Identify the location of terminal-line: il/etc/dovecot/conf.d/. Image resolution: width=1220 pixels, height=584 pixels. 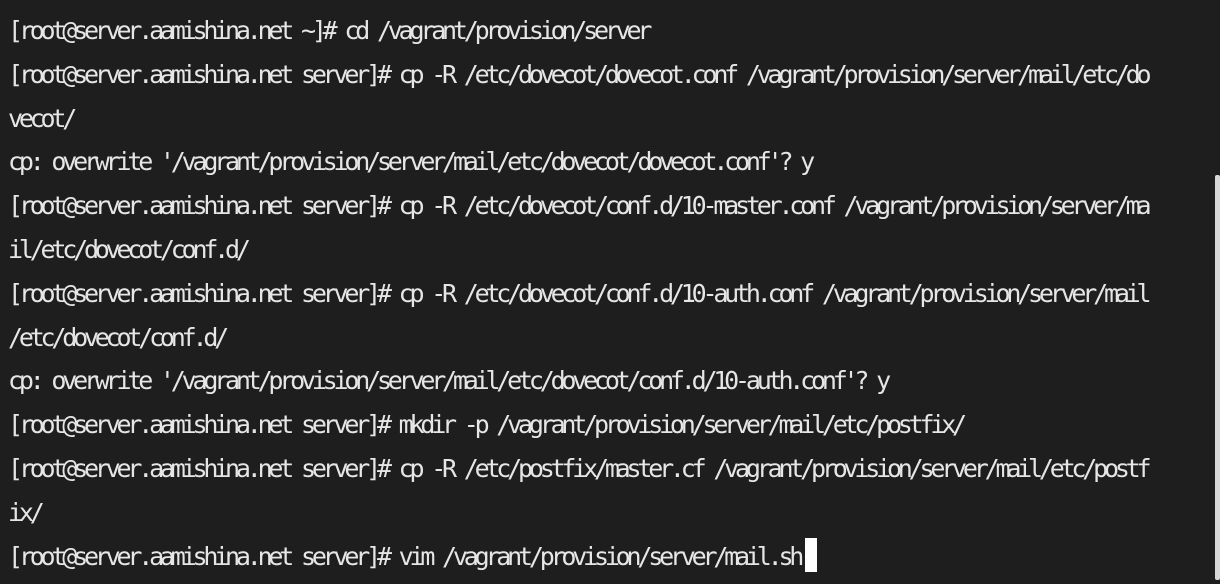
(129, 249).